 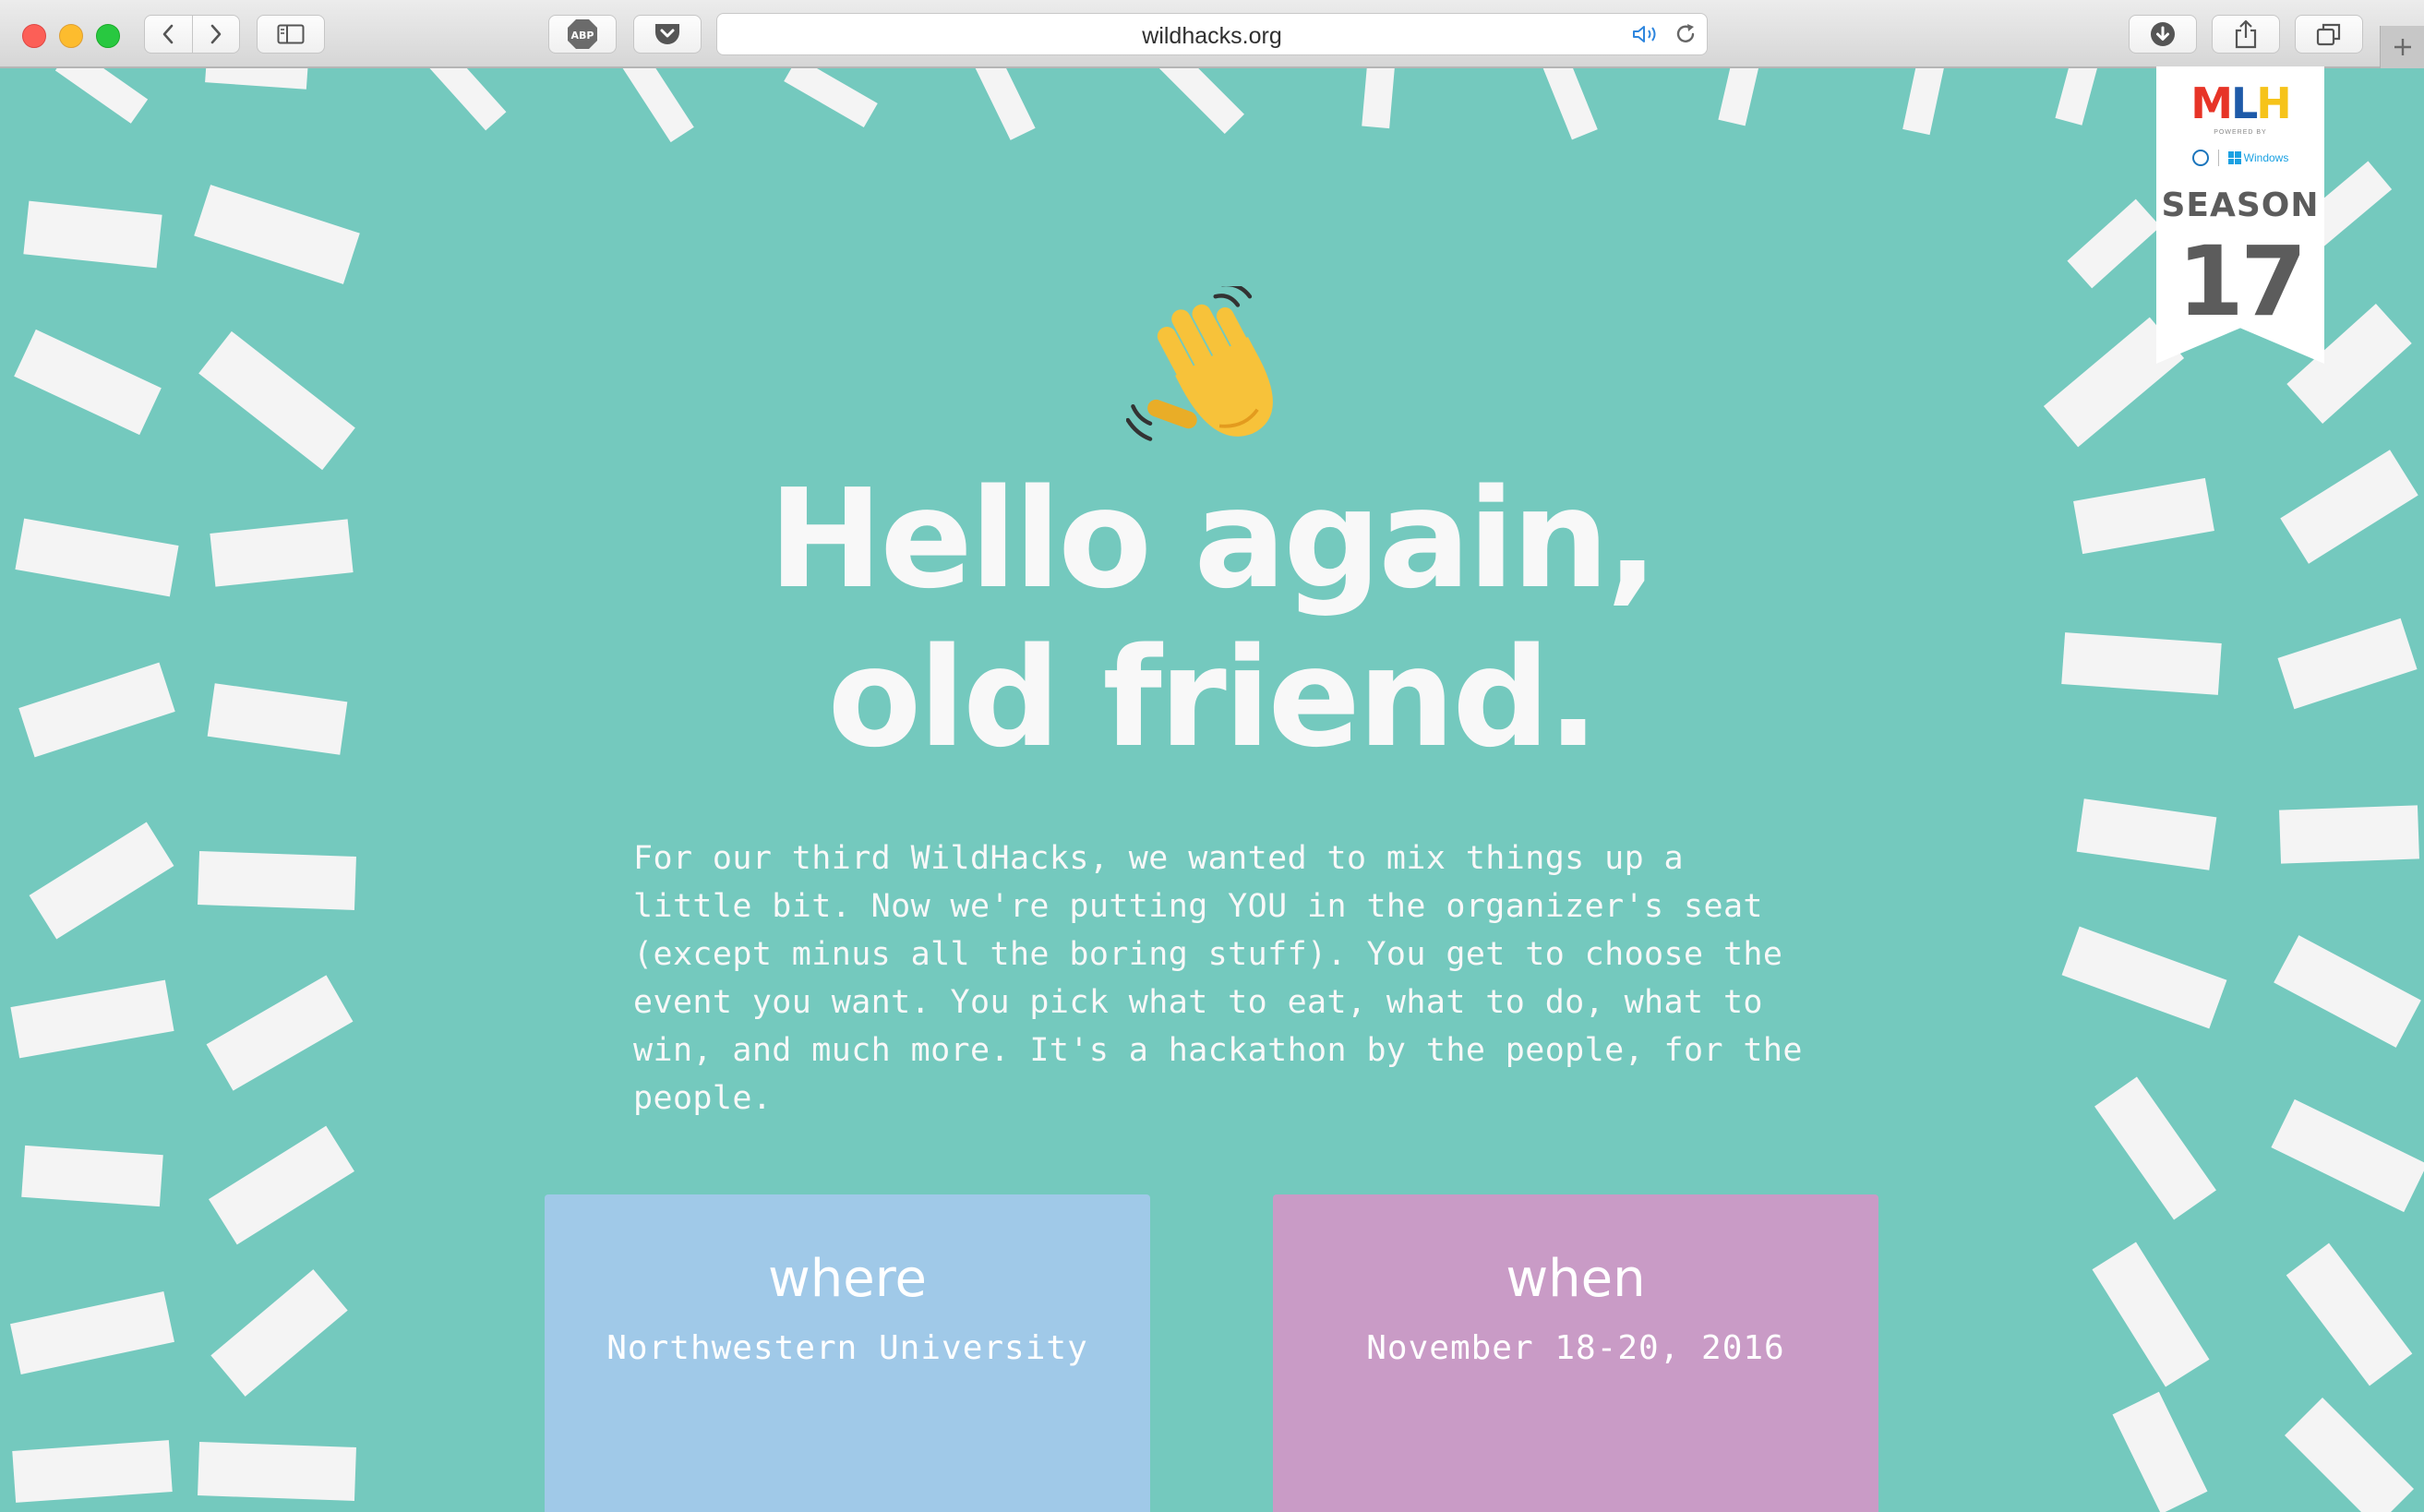 I want to click on share-icon, so click(x=2246, y=34).